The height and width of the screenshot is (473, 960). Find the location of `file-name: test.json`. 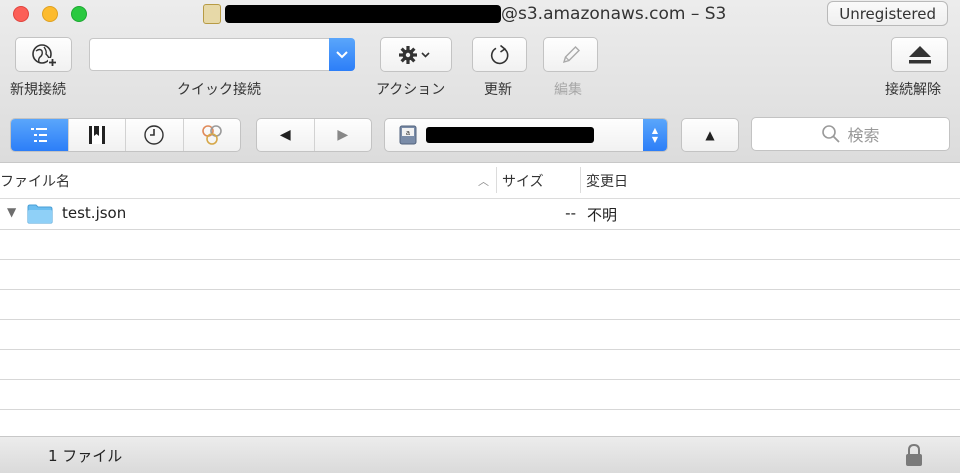

file-name: test.json is located at coordinates (94, 213).